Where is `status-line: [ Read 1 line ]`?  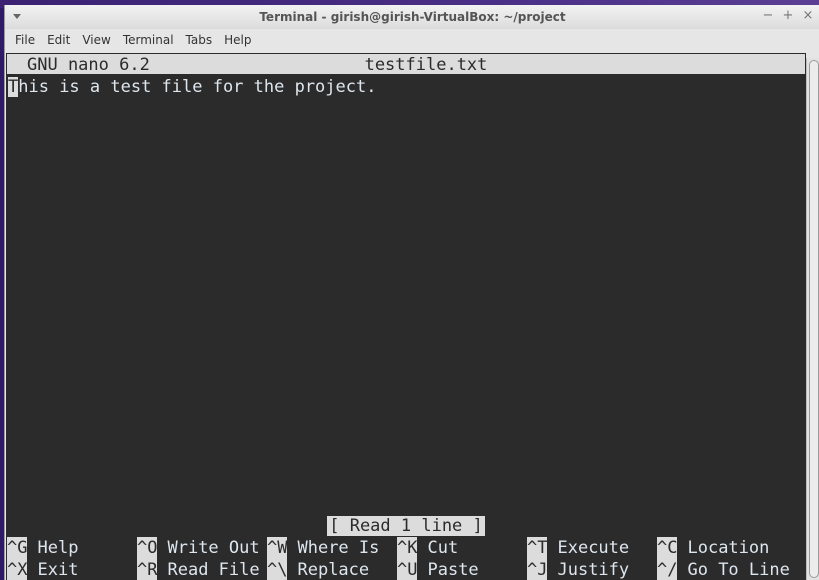 status-line: [ Read 1 line ] is located at coordinates (406, 526).